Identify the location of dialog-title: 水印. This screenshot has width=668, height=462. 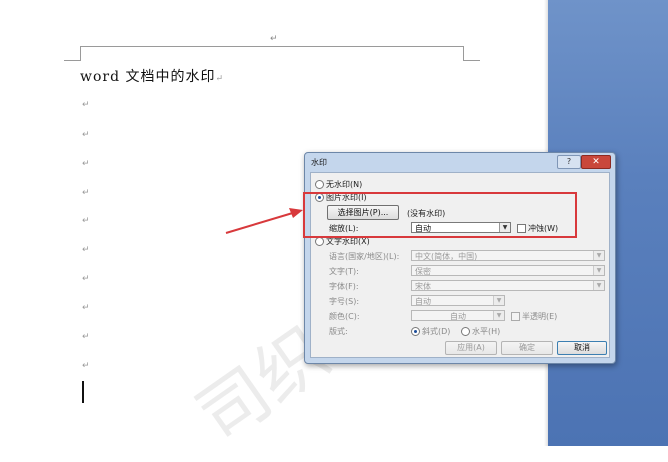
(319, 162).